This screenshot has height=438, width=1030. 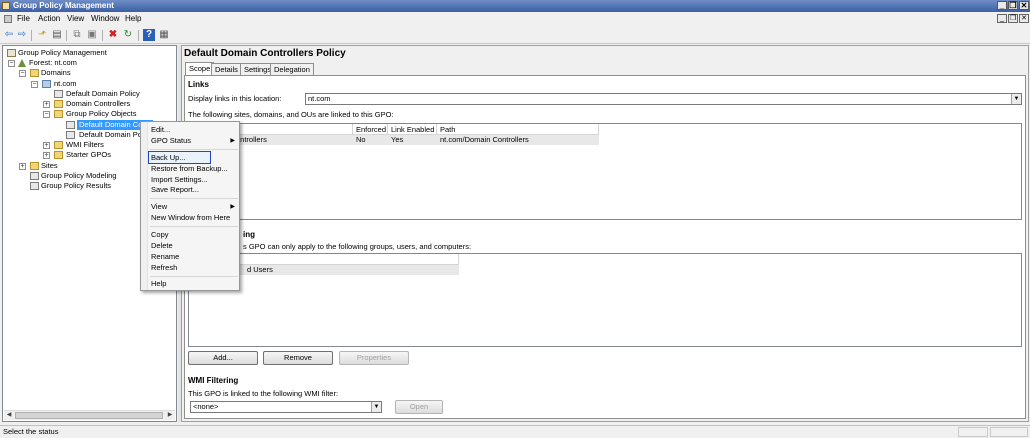 What do you see at coordinates (419, 407) in the screenshot?
I see `open-button: Open` at bounding box center [419, 407].